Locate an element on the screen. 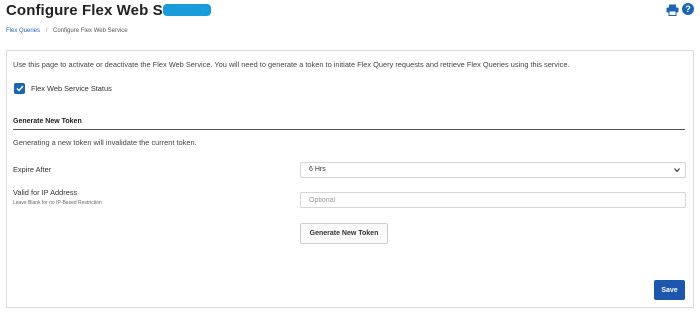 The height and width of the screenshot is (316, 700). chevron-down-icon is located at coordinates (677, 170).